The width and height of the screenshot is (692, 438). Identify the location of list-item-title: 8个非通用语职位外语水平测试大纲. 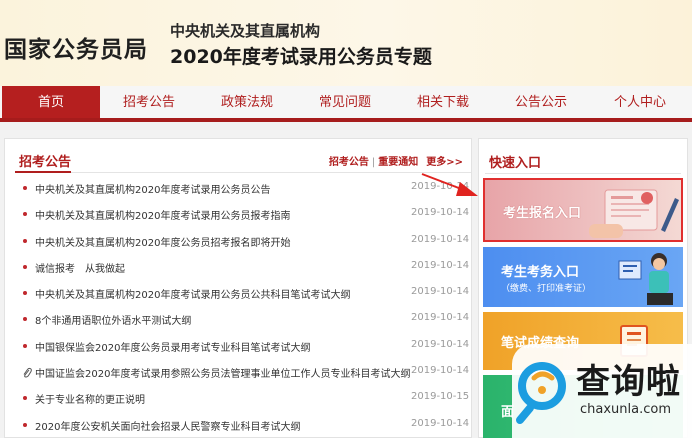
(113, 319).